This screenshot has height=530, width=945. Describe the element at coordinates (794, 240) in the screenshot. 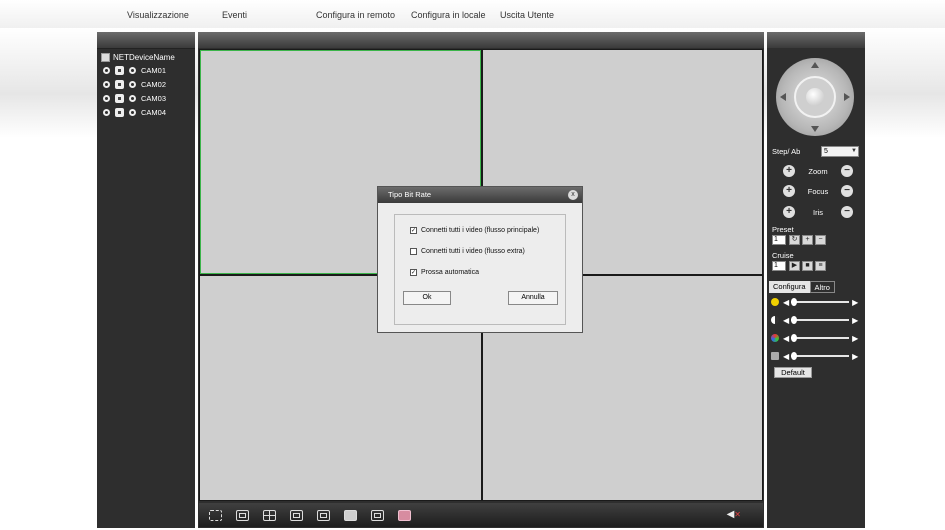

I see `preset-goto-button: ↻` at that location.